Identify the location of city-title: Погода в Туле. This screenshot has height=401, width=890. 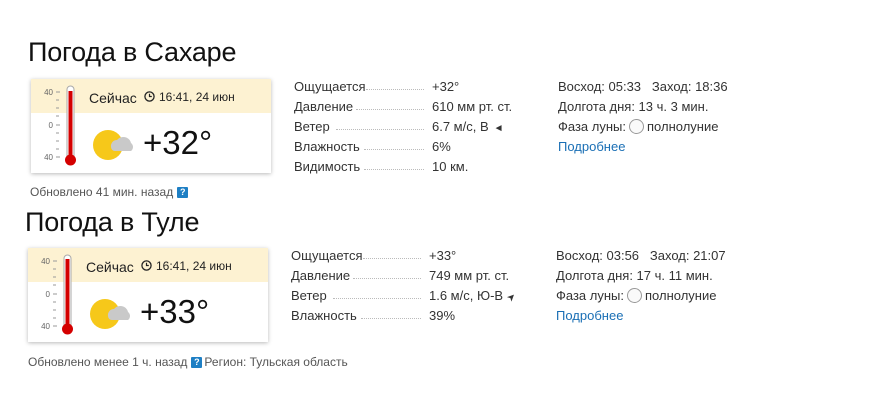
(112, 222).